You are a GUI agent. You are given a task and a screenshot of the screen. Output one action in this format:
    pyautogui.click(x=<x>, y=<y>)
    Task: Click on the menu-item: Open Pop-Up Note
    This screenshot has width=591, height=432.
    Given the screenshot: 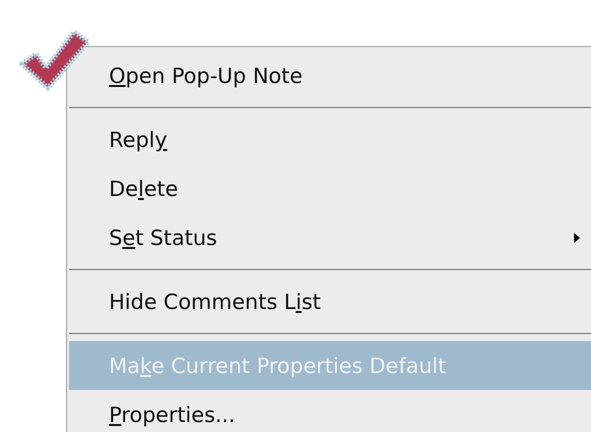 What is the action you would take?
    pyautogui.click(x=330, y=75)
    